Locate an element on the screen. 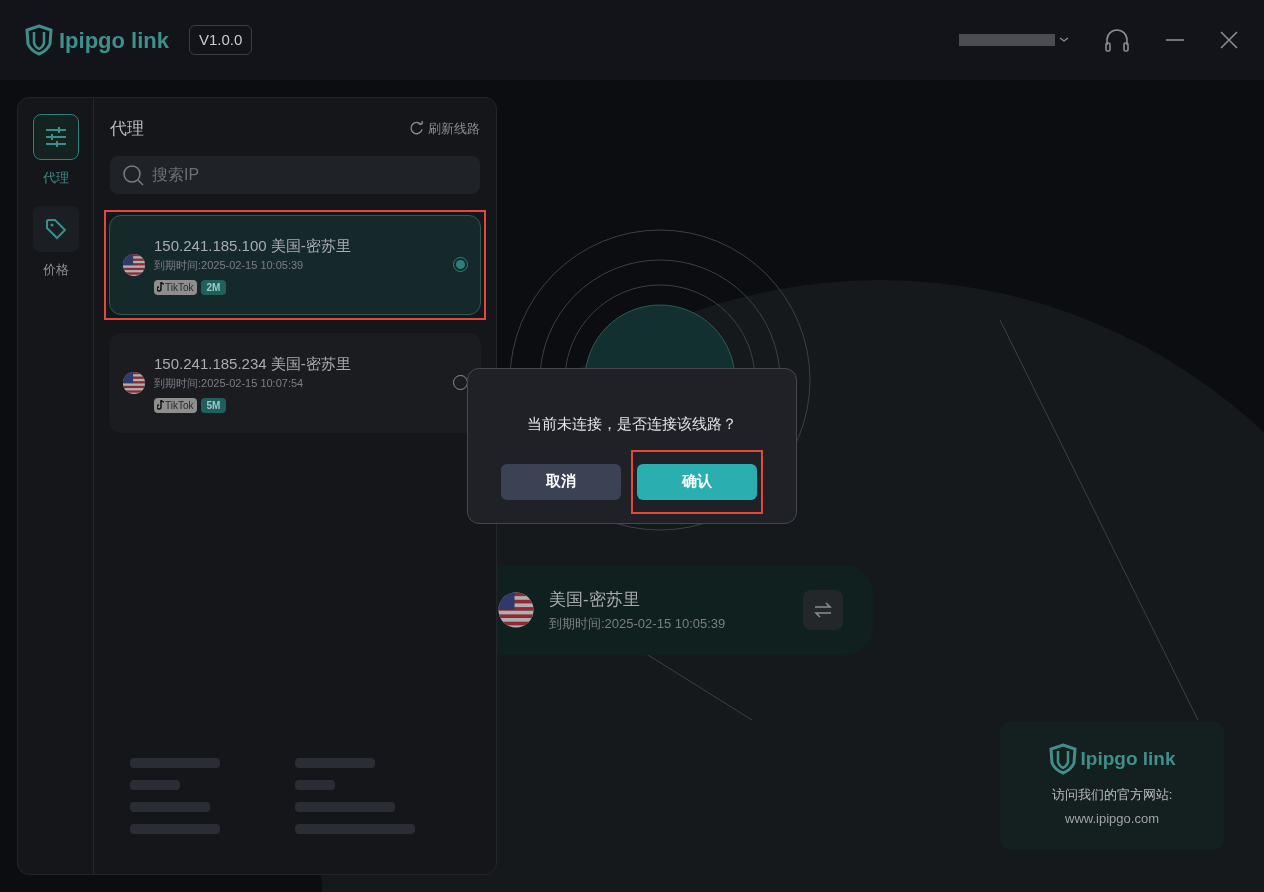 This screenshot has width=1264, height=892. swap-arrows-icon is located at coordinates (823, 610).